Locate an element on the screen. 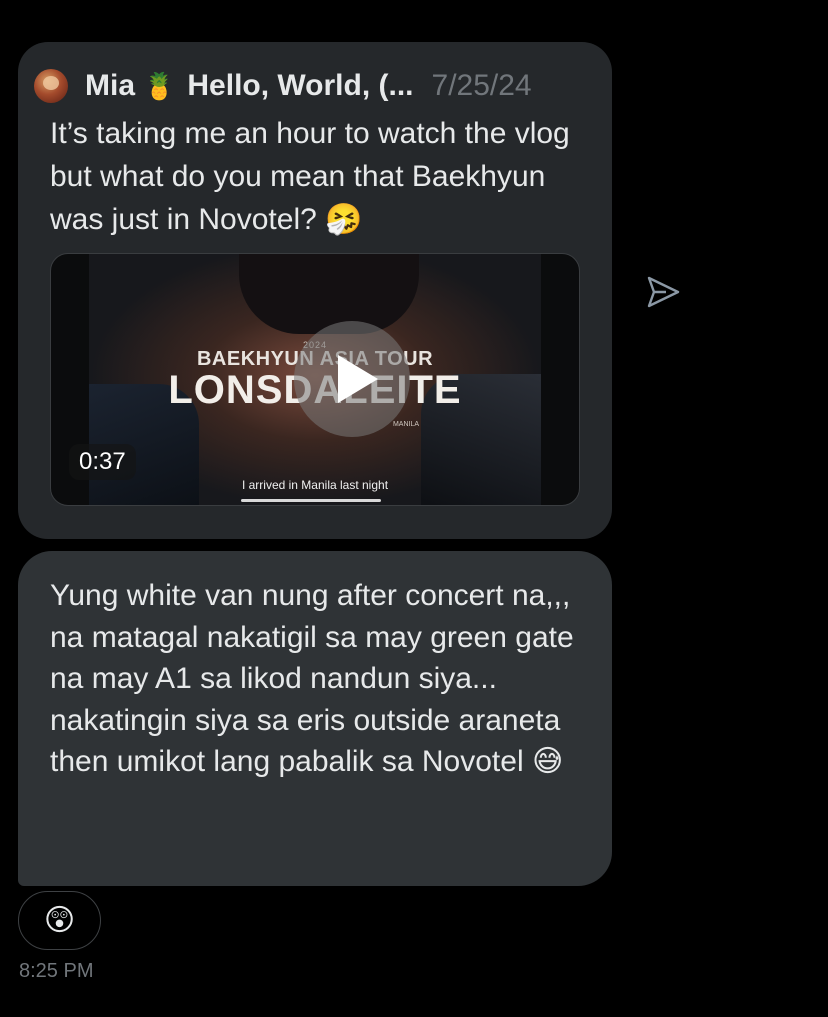 The image size is (828, 1017). play-button is located at coordinates (352, 379).